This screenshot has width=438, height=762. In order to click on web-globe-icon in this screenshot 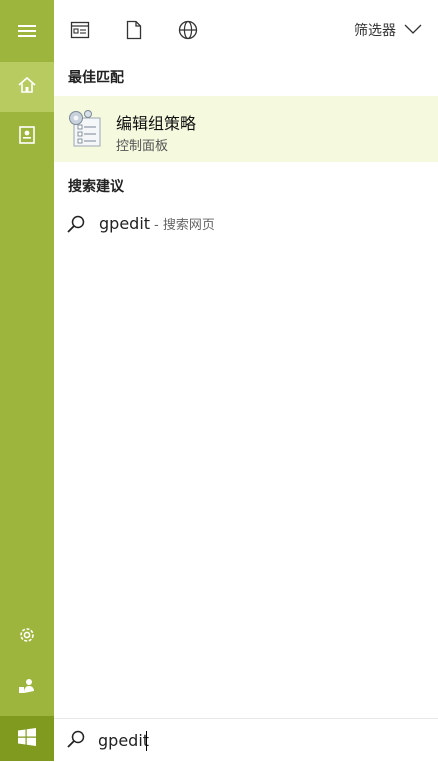, I will do `click(188, 32)`.